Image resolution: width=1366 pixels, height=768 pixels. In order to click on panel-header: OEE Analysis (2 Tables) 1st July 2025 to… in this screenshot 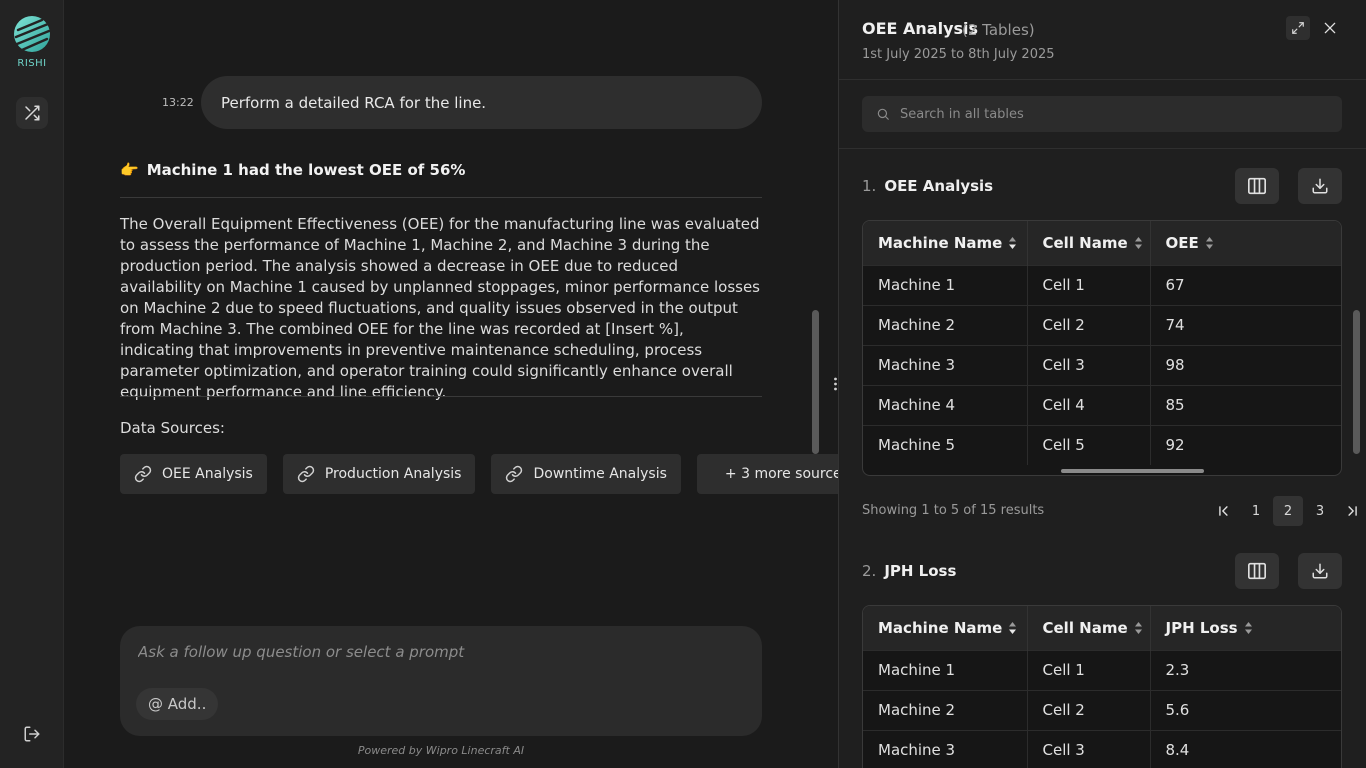, I will do `click(1102, 40)`.